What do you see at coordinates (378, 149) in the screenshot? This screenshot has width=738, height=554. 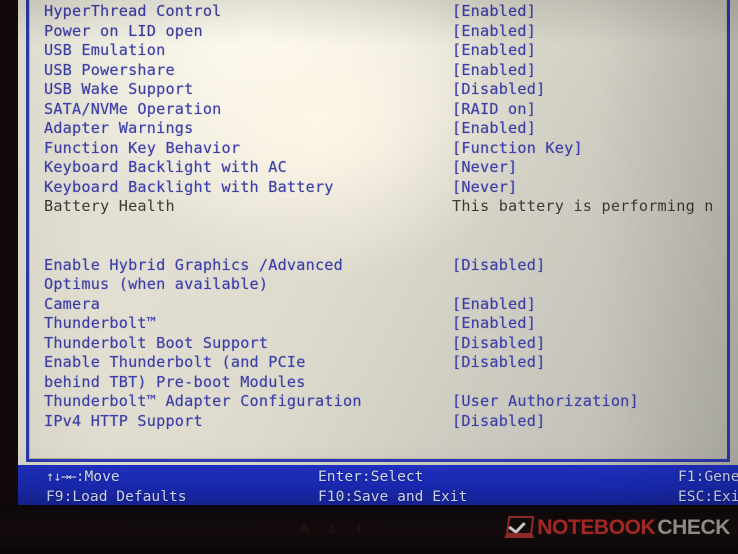 I see `settings-row: Function Key Behavior [Function Key]` at bounding box center [378, 149].